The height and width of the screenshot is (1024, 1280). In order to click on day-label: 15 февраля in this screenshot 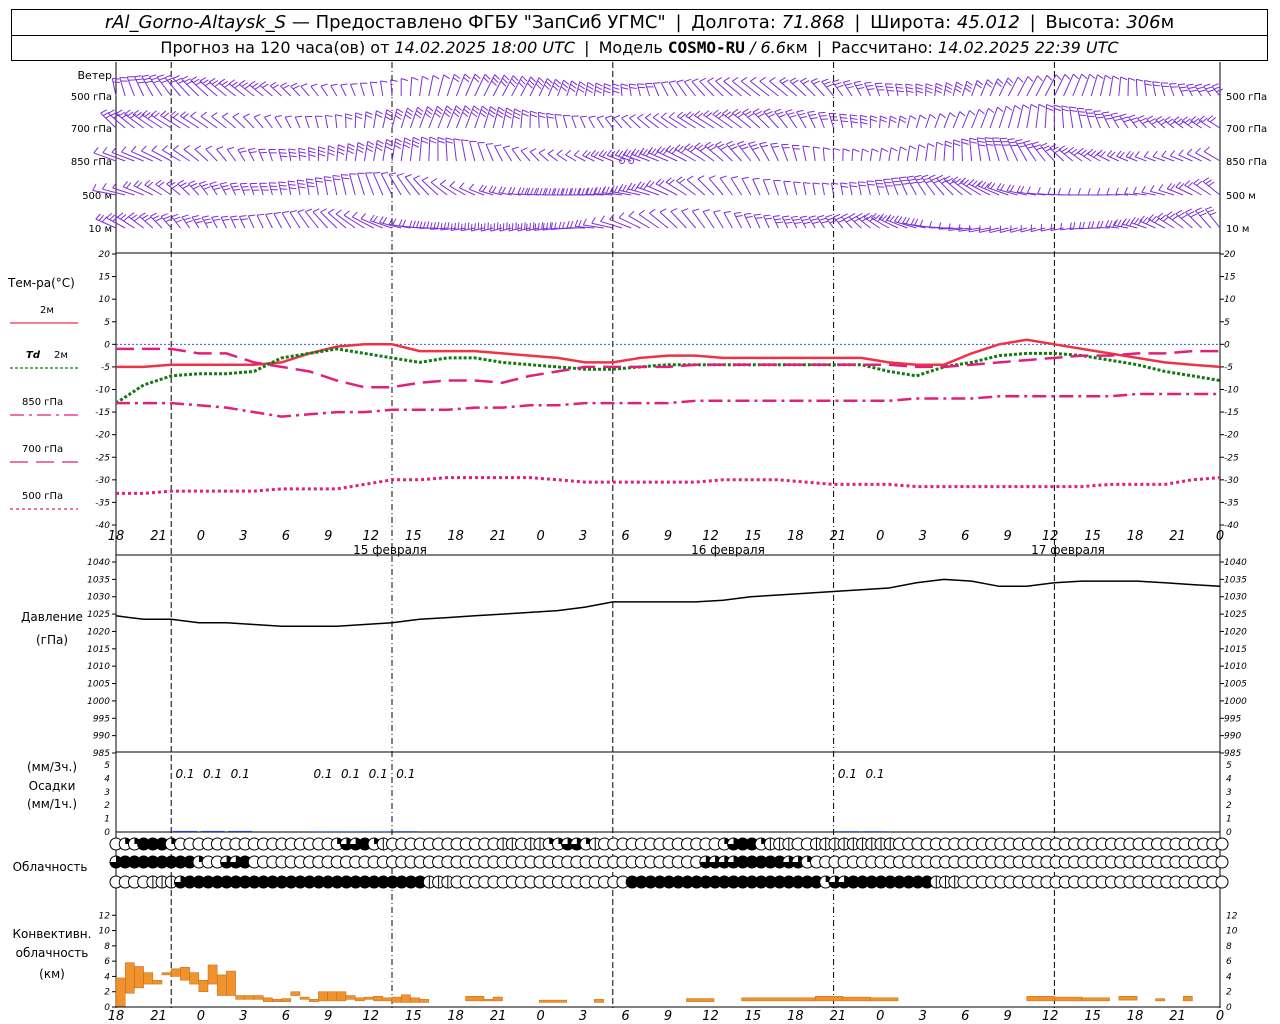, I will do `click(390, 550)`.